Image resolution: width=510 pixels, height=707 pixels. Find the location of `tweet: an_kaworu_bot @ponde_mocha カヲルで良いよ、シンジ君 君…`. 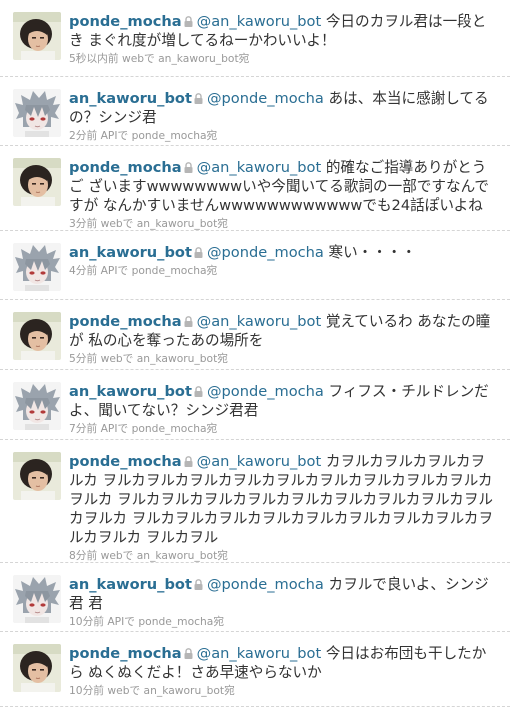

tweet: an_kaworu_bot @ponde_mocha カヲルで良いよ、シンジ君 君… is located at coordinates (255, 597).